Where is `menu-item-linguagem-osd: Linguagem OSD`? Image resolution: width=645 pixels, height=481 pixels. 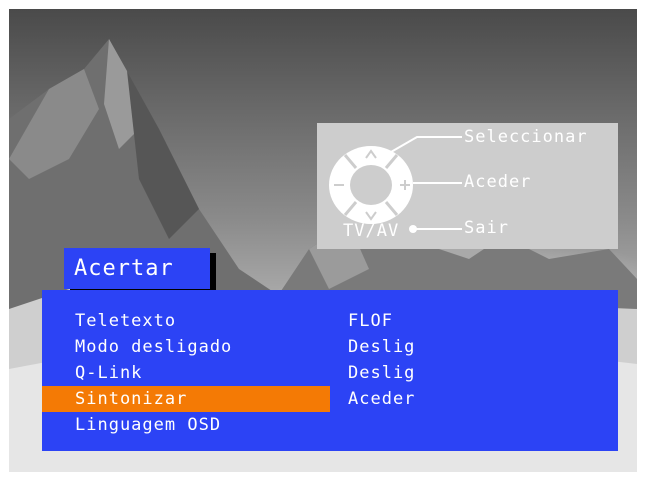 menu-item-linguagem-osd: Linguagem OSD is located at coordinates (330, 425).